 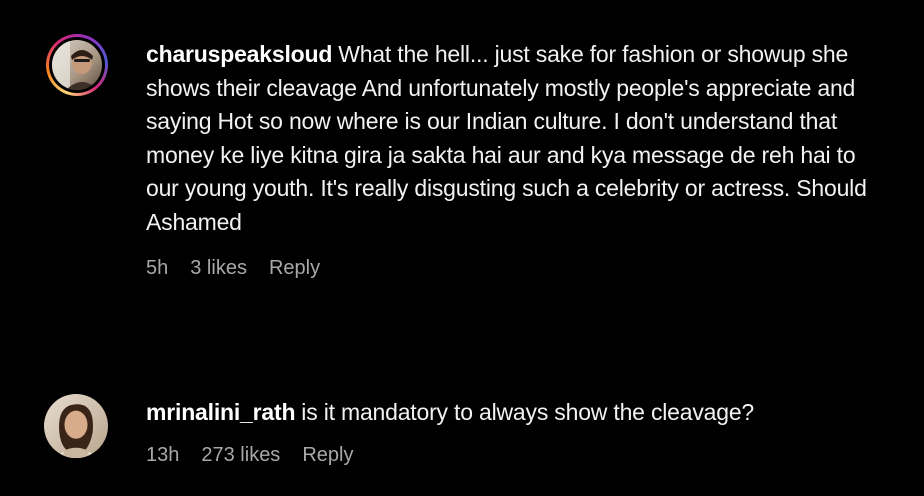 What do you see at coordinates (239, 54) in the screenshot?
I see `comment-username: charuspeaksloud` at bounding box center [239, 54].